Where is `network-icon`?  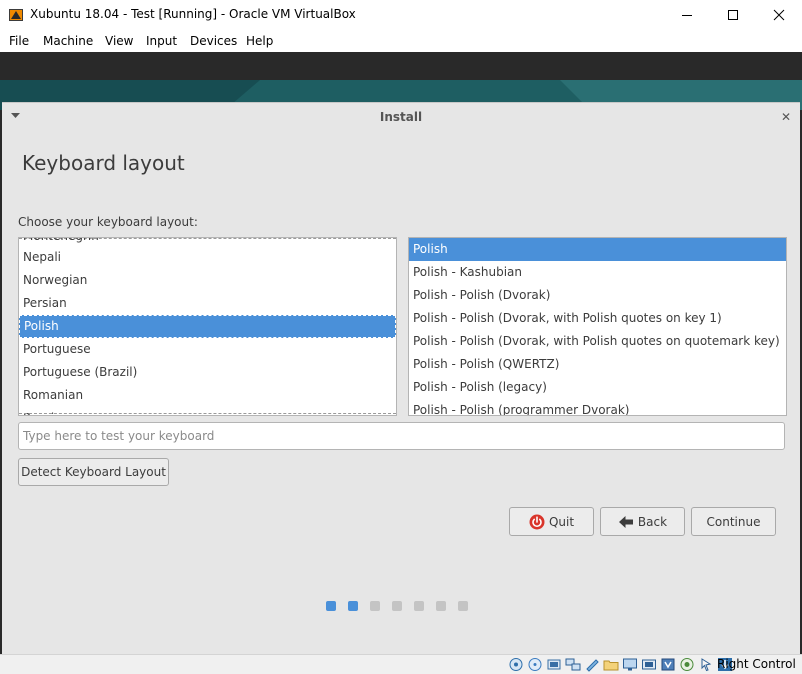
network-icon is located at coordinates (573, 664).